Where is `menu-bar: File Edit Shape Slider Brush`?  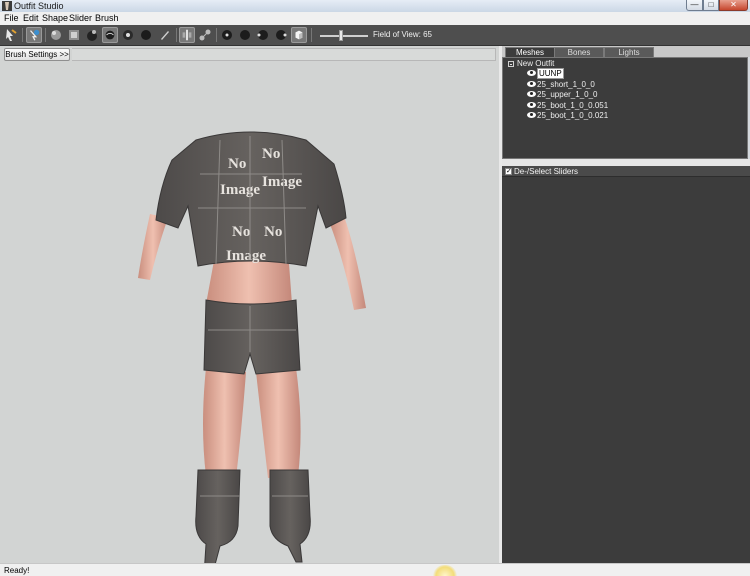
menu-bar: File Edit Shape Slider Brush is located at coordinates (375, 18).